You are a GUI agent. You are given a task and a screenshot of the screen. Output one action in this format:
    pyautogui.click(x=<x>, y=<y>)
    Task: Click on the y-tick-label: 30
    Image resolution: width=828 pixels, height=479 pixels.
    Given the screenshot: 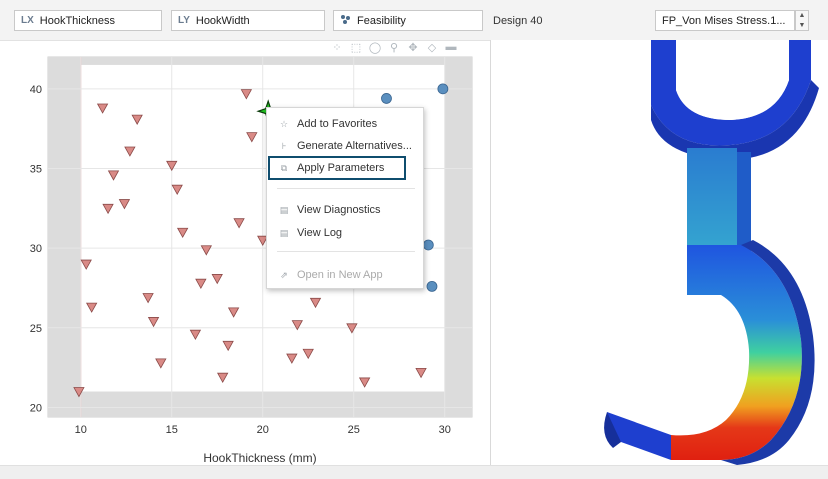 What is the action you would take?
    pyautogui.click(x=36, y=249)
    